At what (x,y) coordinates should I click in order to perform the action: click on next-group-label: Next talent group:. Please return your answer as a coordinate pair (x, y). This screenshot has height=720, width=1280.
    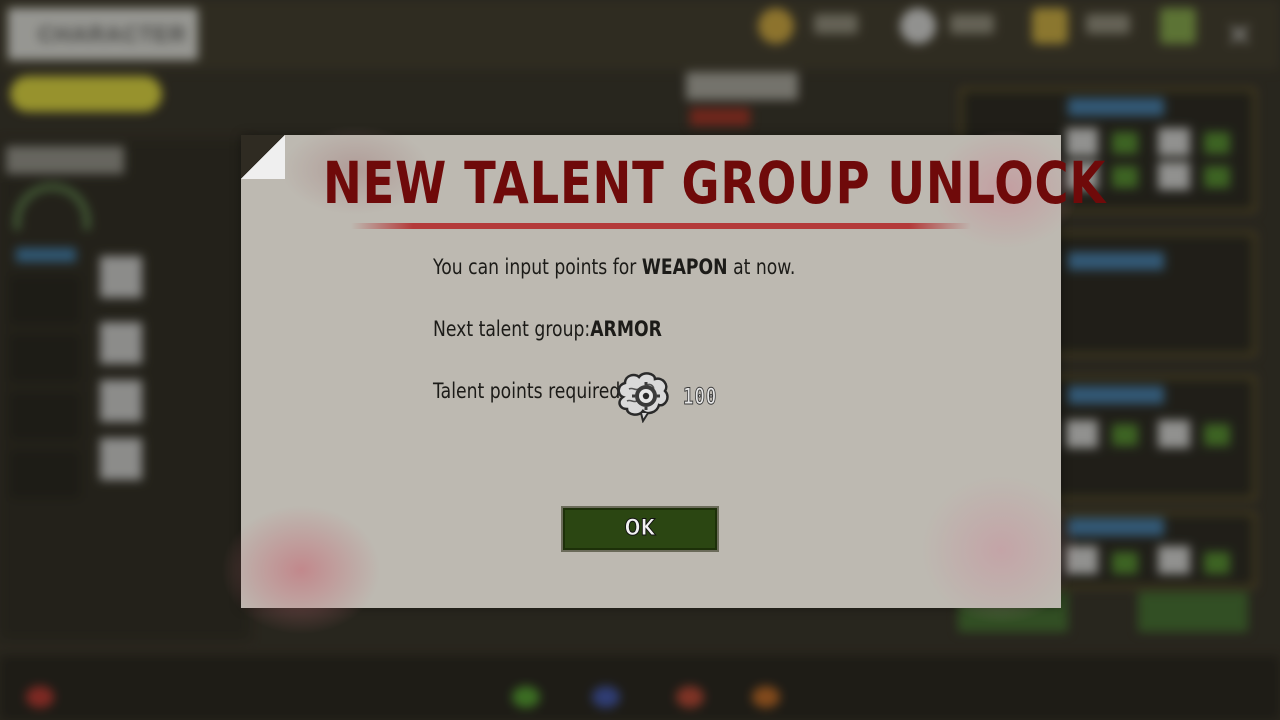
    Looking at the image, I should click on (512, 329).